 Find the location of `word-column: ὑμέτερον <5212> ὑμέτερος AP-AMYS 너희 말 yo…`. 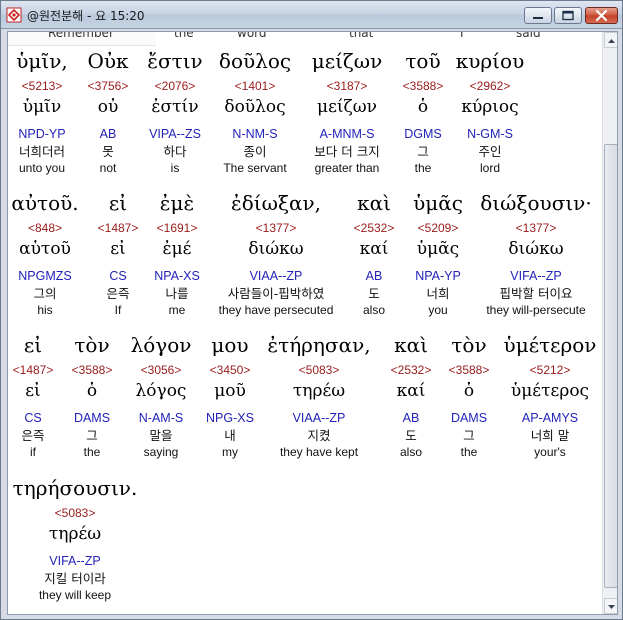

word-column: ὑμέτερον <5212> ὑμέτερος AP-AMYS 너희 말 yo… is located at coordinates (550, 396).